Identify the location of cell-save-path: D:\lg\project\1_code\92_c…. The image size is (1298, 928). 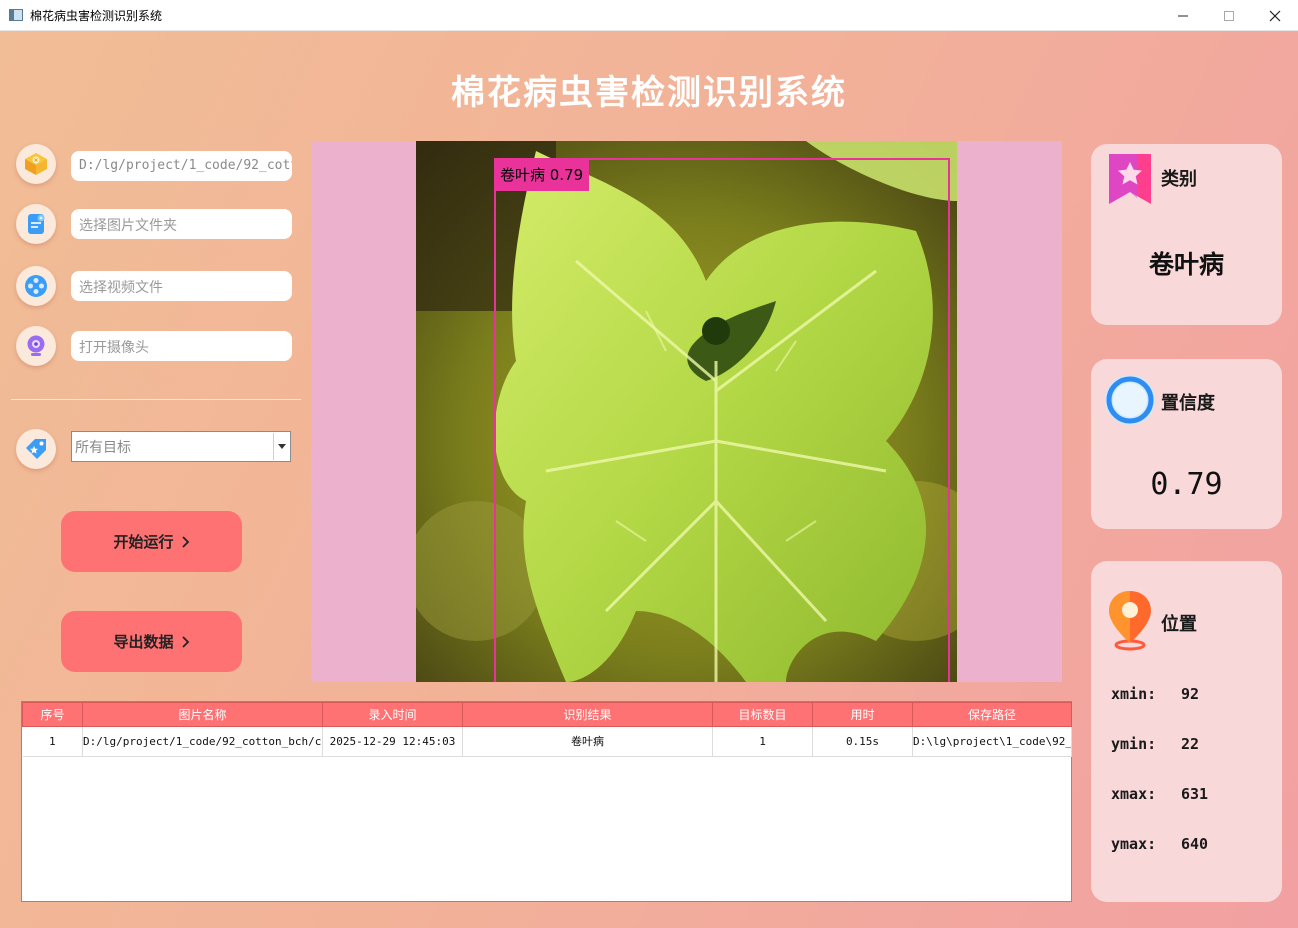
(992, 741).